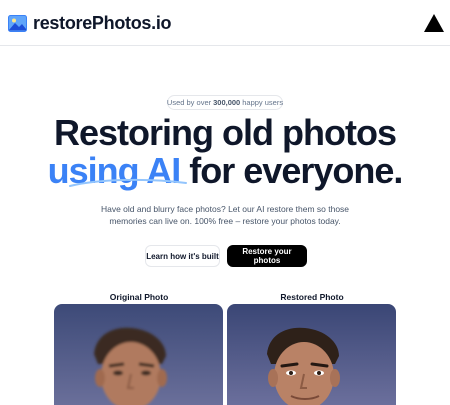  I want to click on restored-photo-image, so click(311, 354).